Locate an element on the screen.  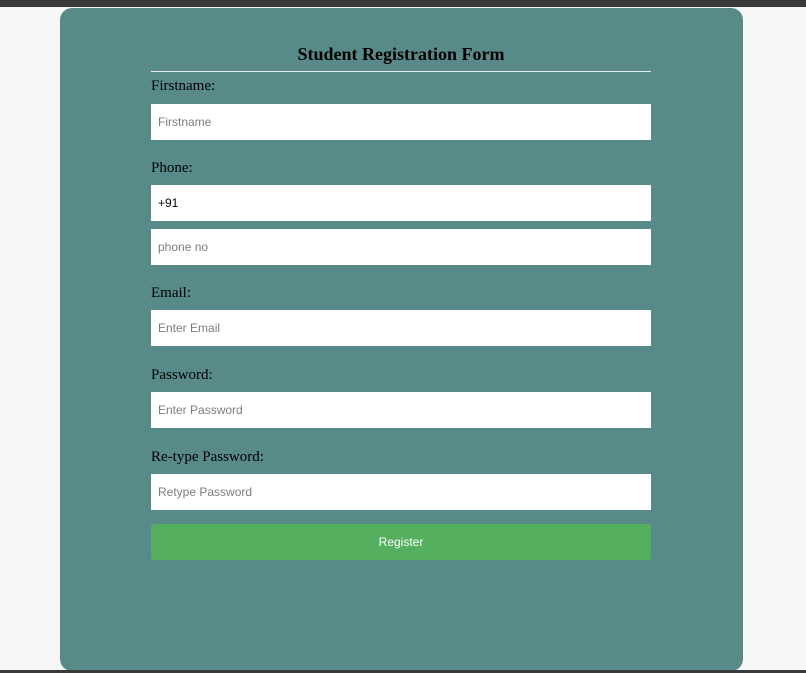
phone-label: Phone: is located at coordinates (172, 168).